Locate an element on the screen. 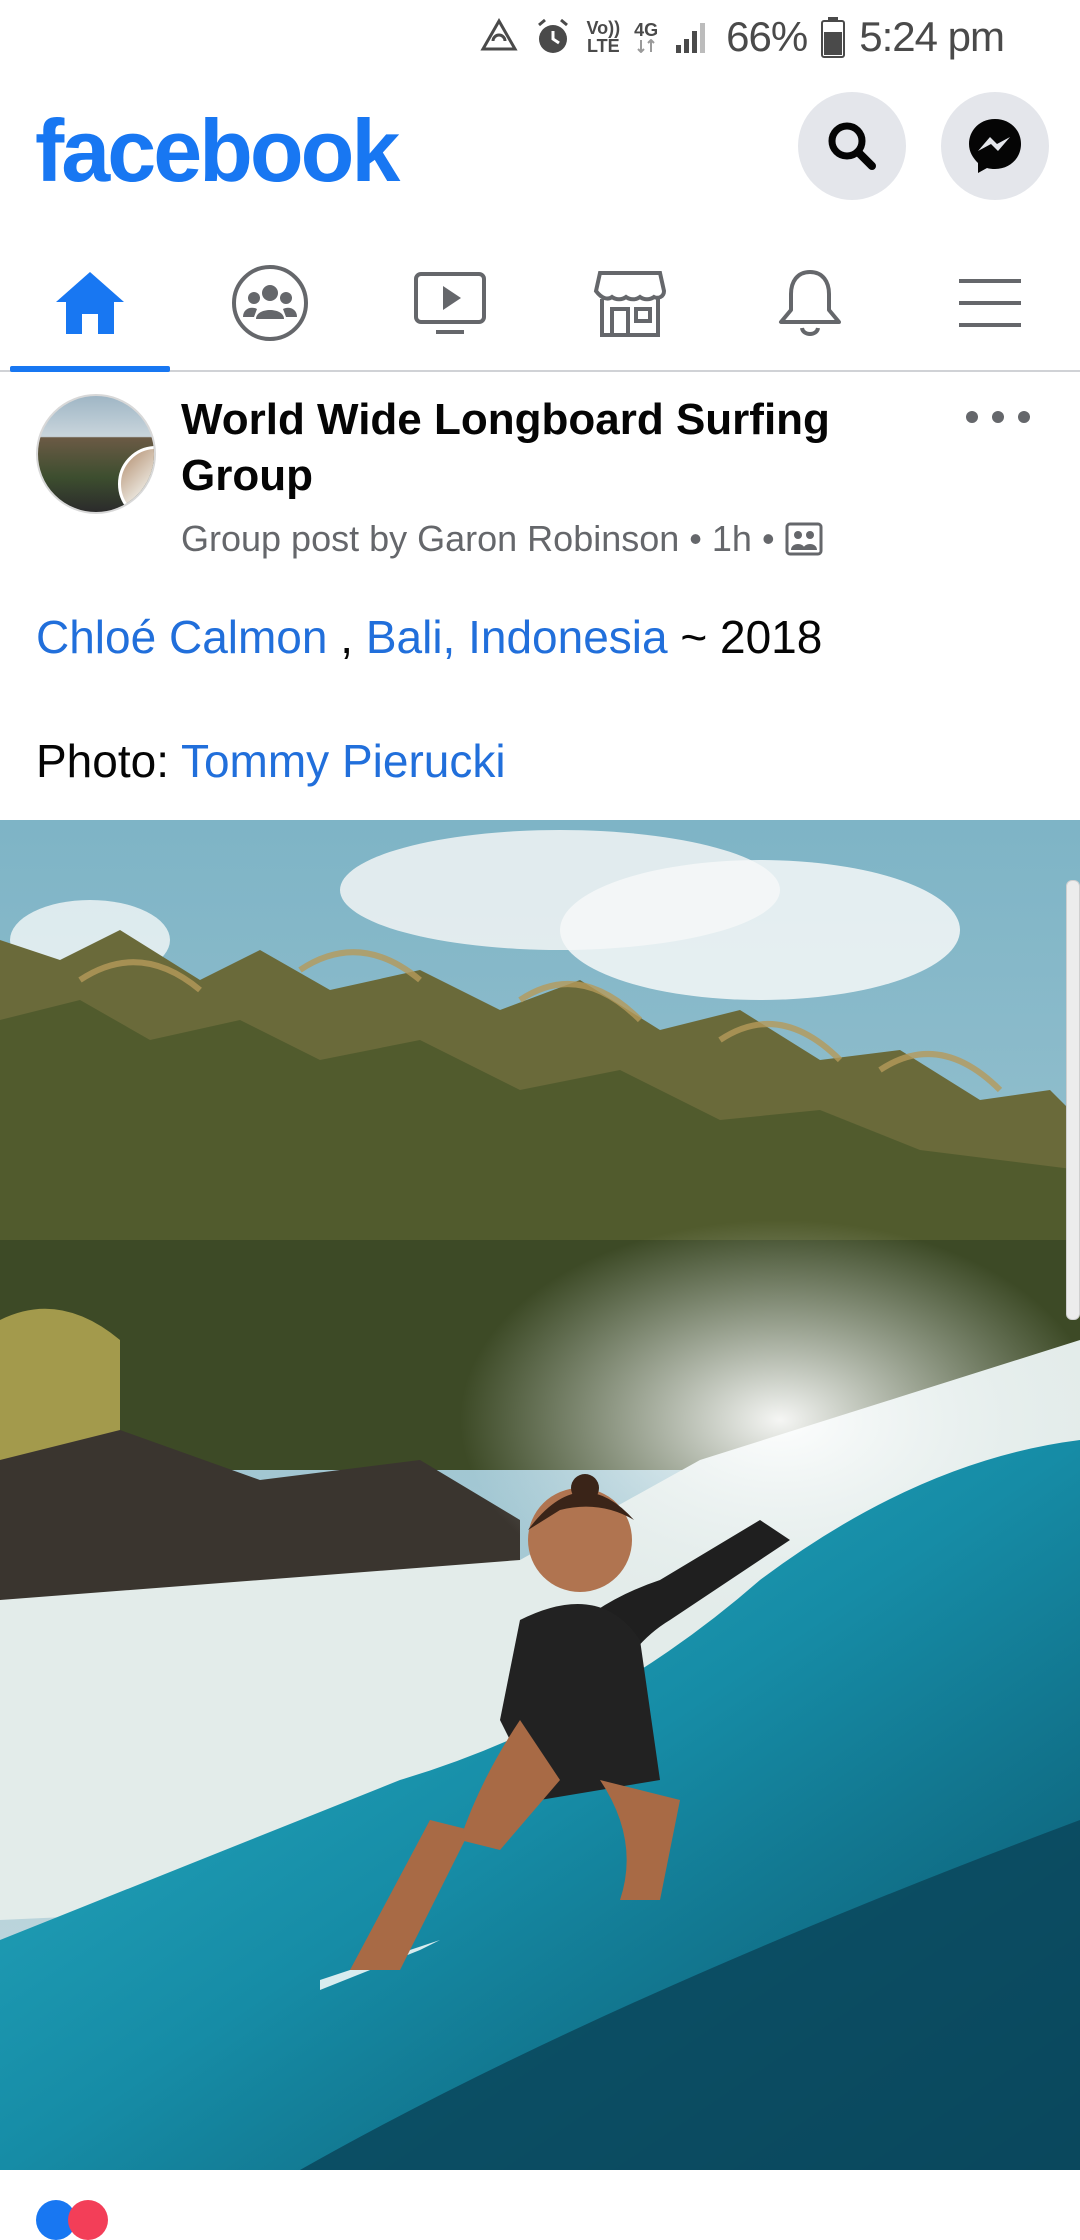 The width and height of the screenshot is (1080, 2240). photo-label: Photo: is located at coordinates (108, 761).